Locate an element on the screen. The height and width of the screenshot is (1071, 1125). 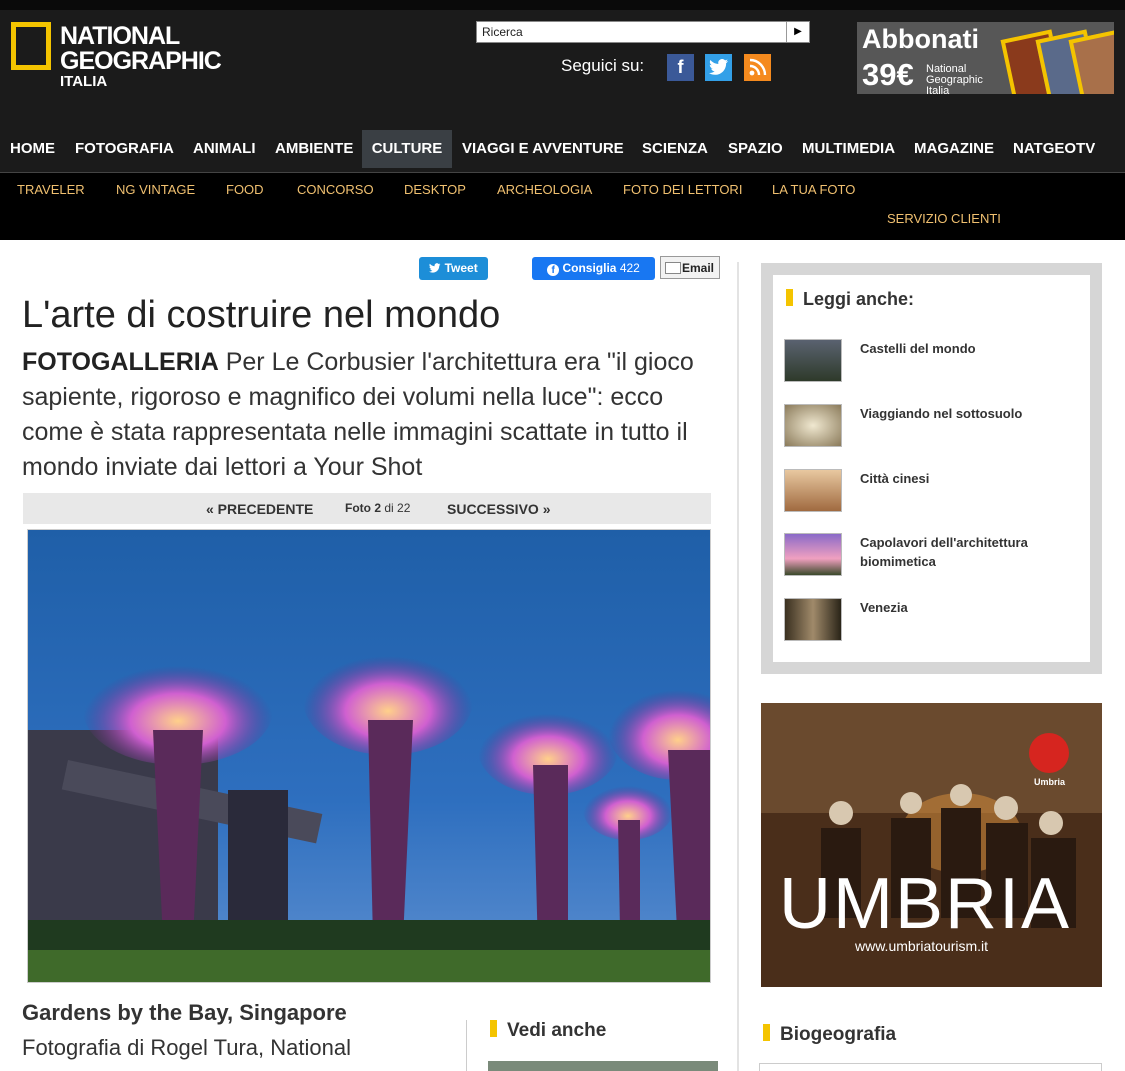
natgeo-logo-icon is located at coordinates (31, 46).